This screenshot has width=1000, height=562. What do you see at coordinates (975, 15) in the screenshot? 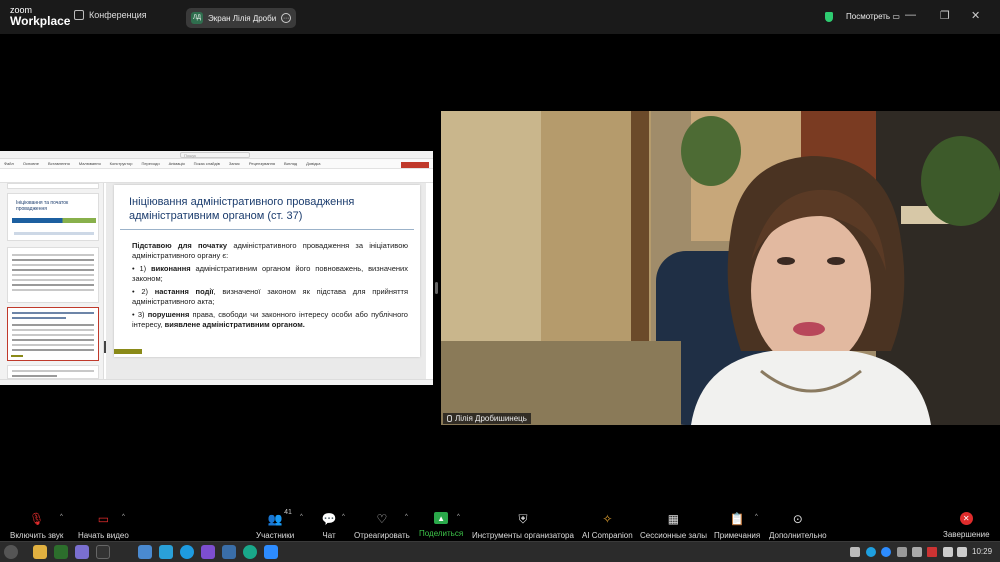
I see `close-button: ✕` at bounding box center [975, 15].